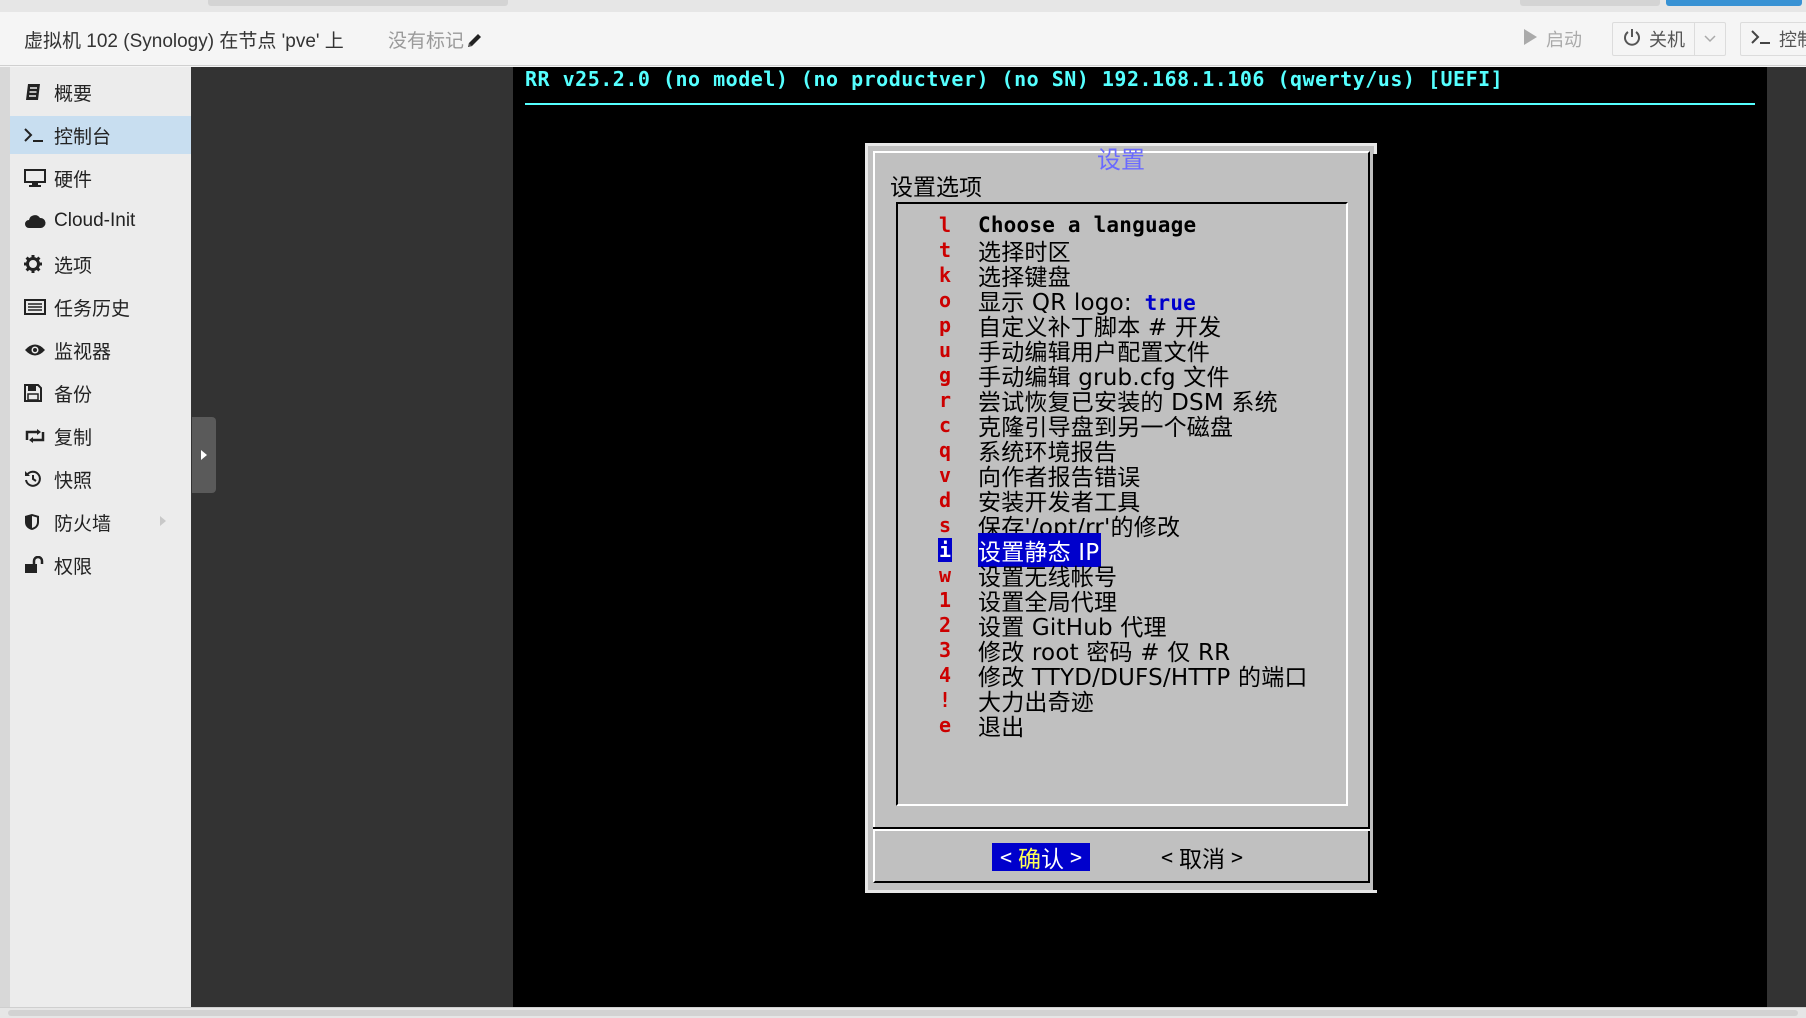 The width and height of the screenshot is (1806, 1018). What do you see at coordinates (73, 481) in the screenshot?
I see `sidebar-item-label: 快照` at bounding box center [73, 481].